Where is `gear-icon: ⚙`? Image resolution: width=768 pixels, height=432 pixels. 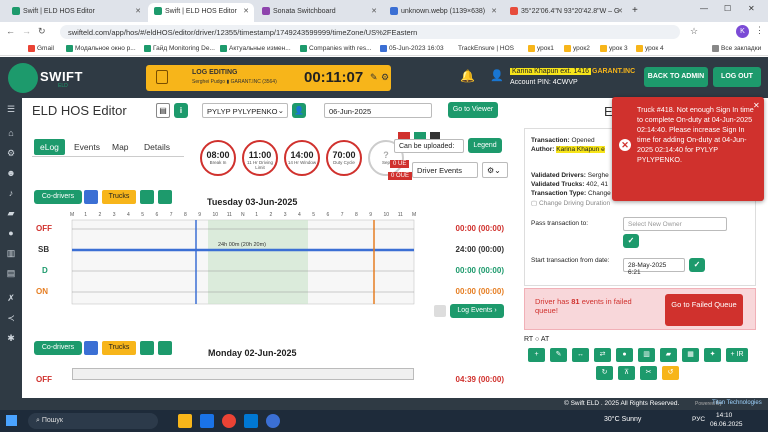 gear-icon: ⚙ is located at coordinates (11, 153).